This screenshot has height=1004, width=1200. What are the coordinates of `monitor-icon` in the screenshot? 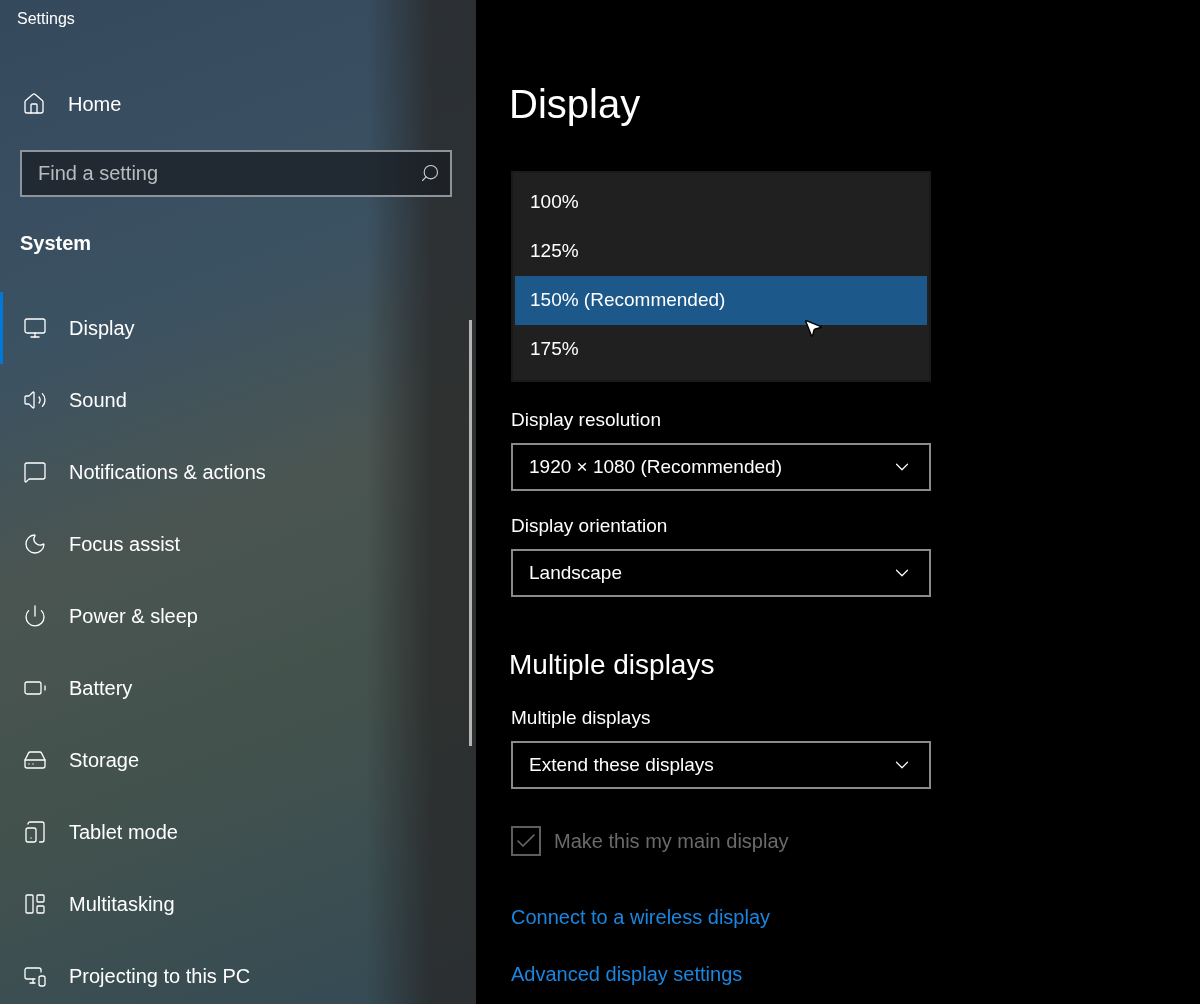 It's located at (35, 328).